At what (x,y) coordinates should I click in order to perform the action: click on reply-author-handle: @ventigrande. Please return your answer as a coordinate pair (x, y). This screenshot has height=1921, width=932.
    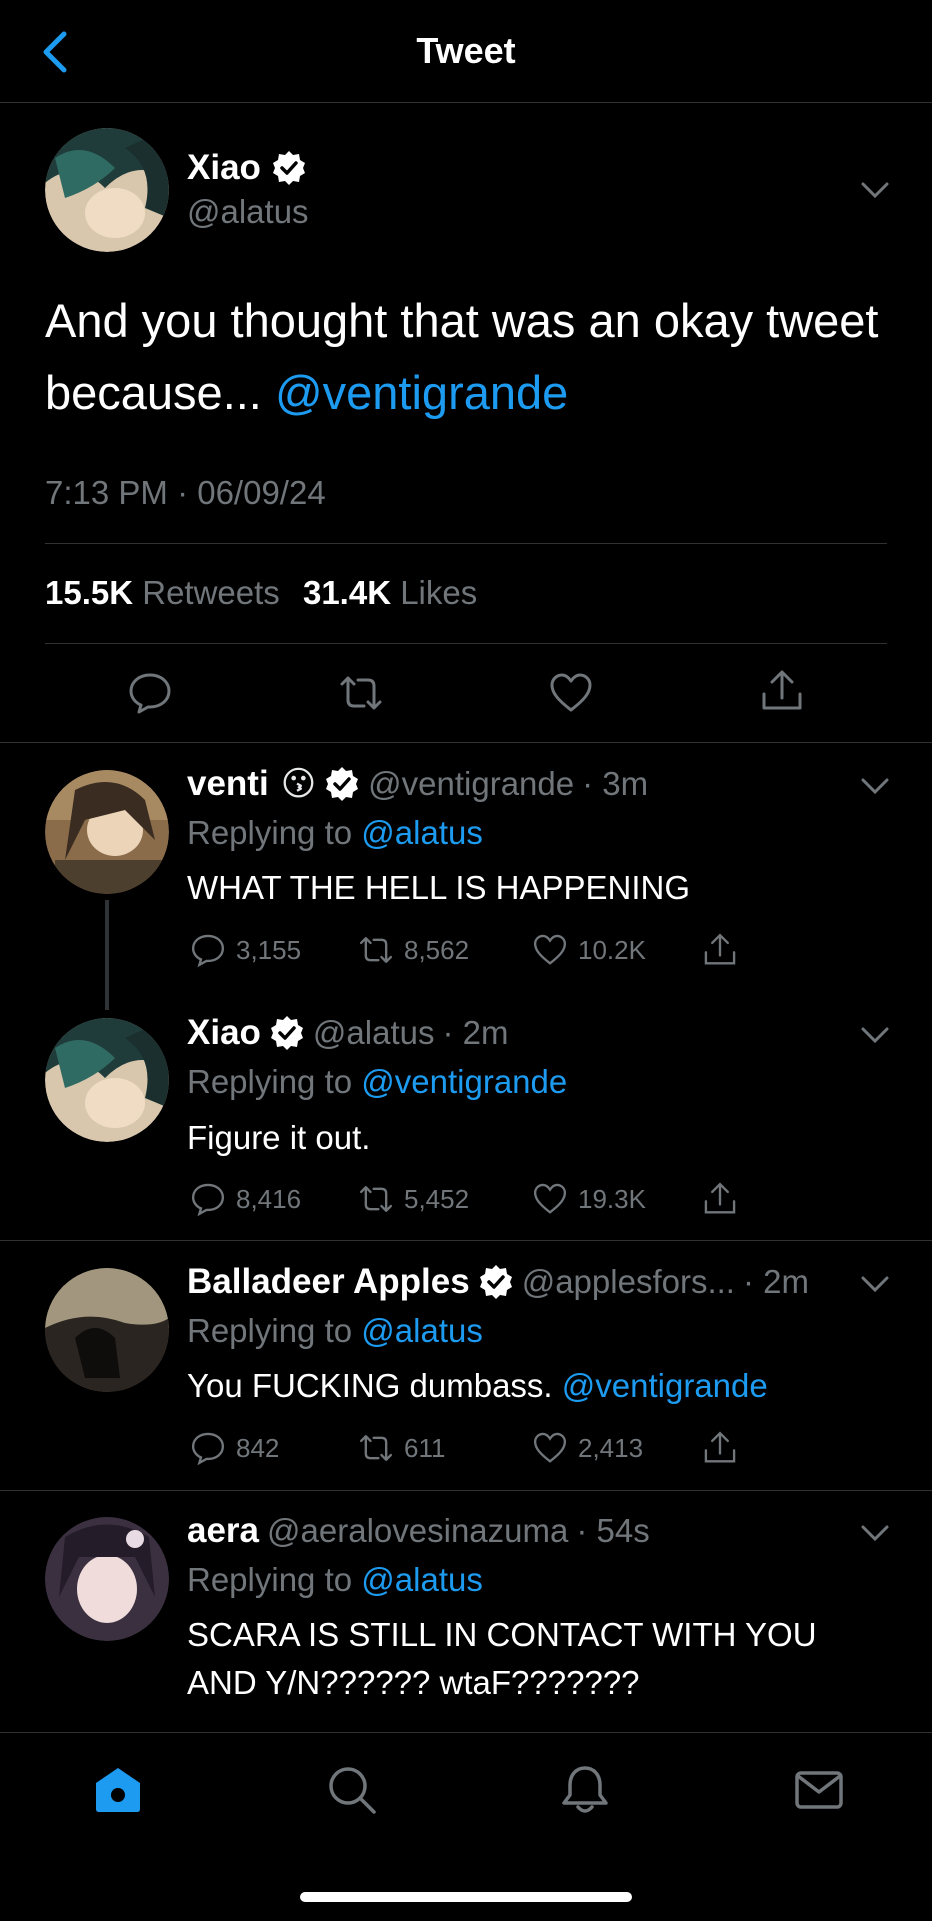
    Looking at the image, I should click on (471, 784).